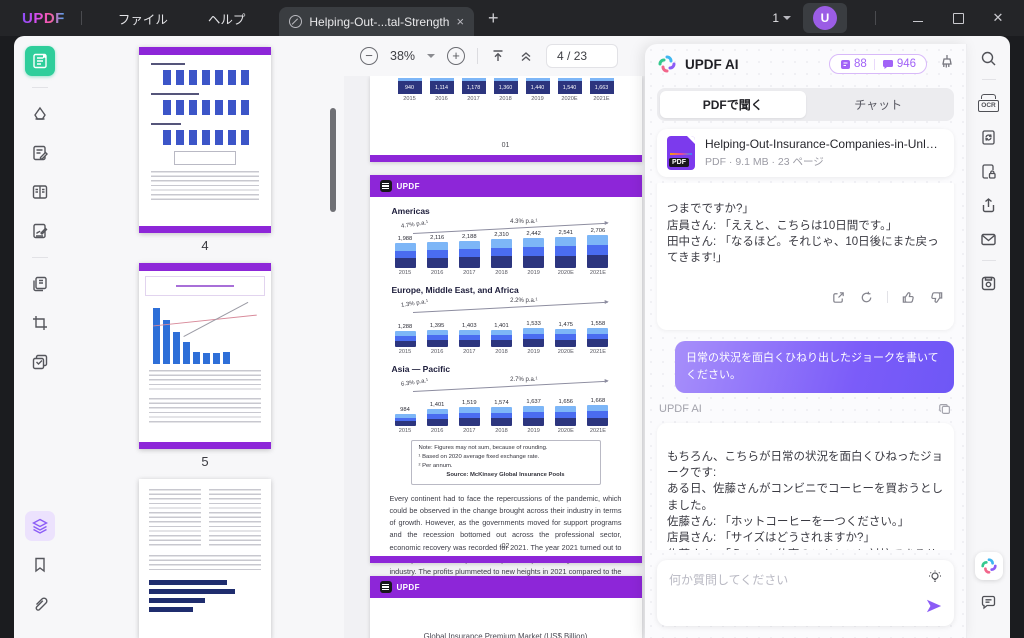 The height and width of the screenshot is (638, 1024). I want to click on new-tab-button: +, so click(493, 18).